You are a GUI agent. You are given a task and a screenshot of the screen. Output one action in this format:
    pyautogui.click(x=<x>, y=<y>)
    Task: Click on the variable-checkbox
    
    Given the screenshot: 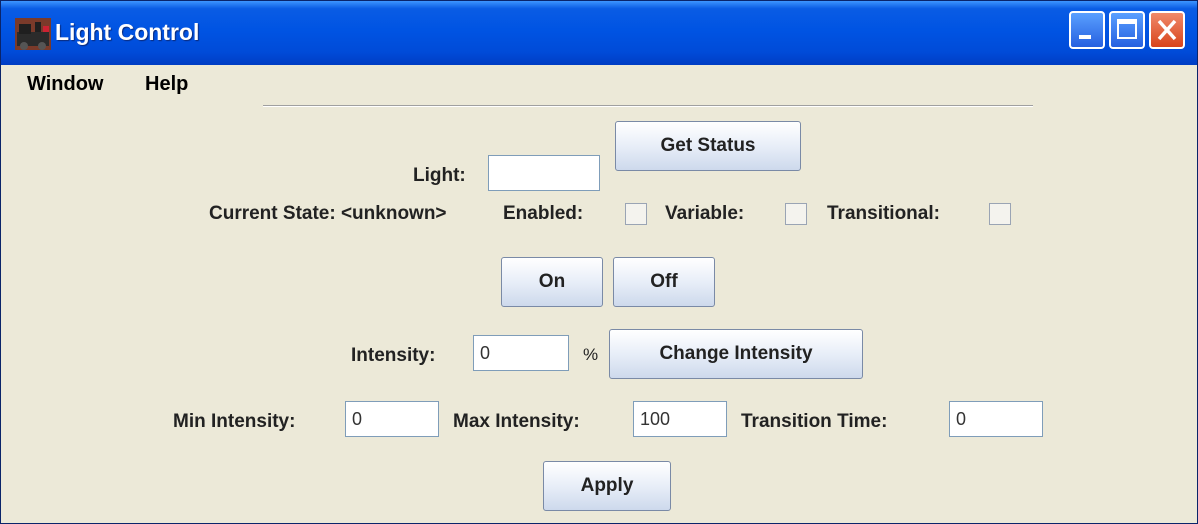 What is the action you would take?
    pyautogui.click(x=796, y=214)
    